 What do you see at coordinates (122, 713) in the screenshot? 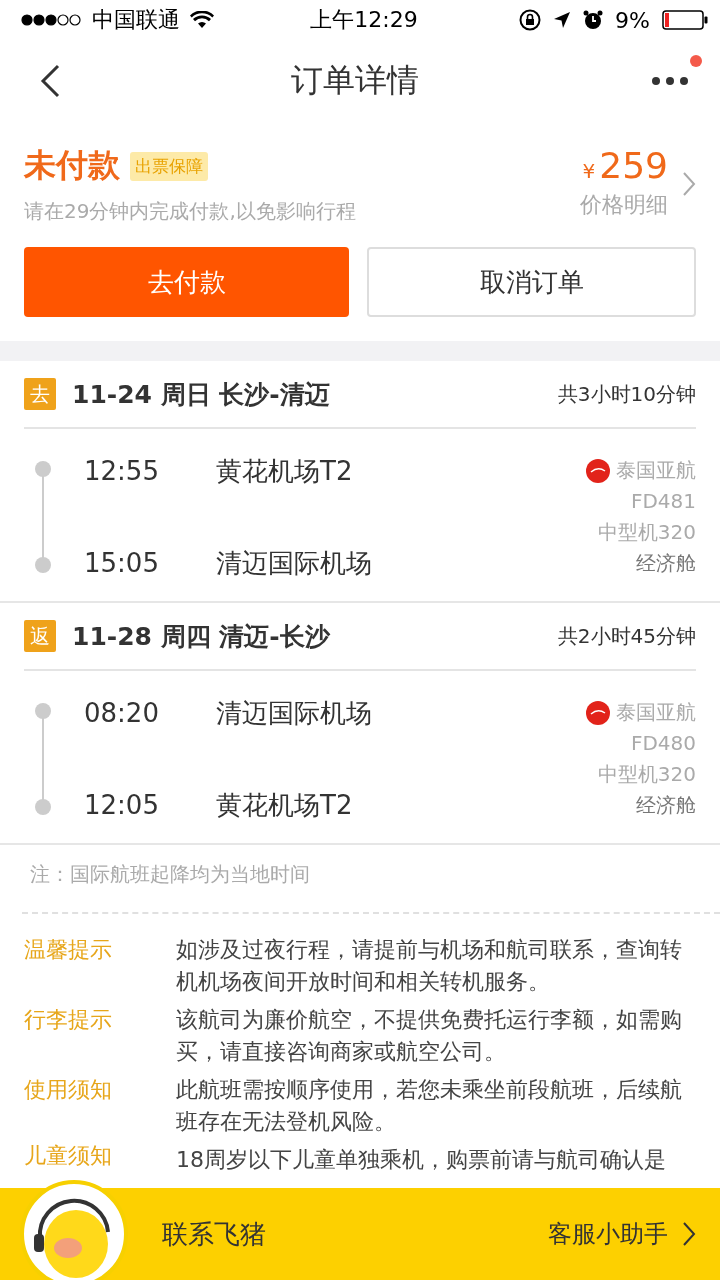
I see `departure-time: 08:20` at bounding box center [122, 713].